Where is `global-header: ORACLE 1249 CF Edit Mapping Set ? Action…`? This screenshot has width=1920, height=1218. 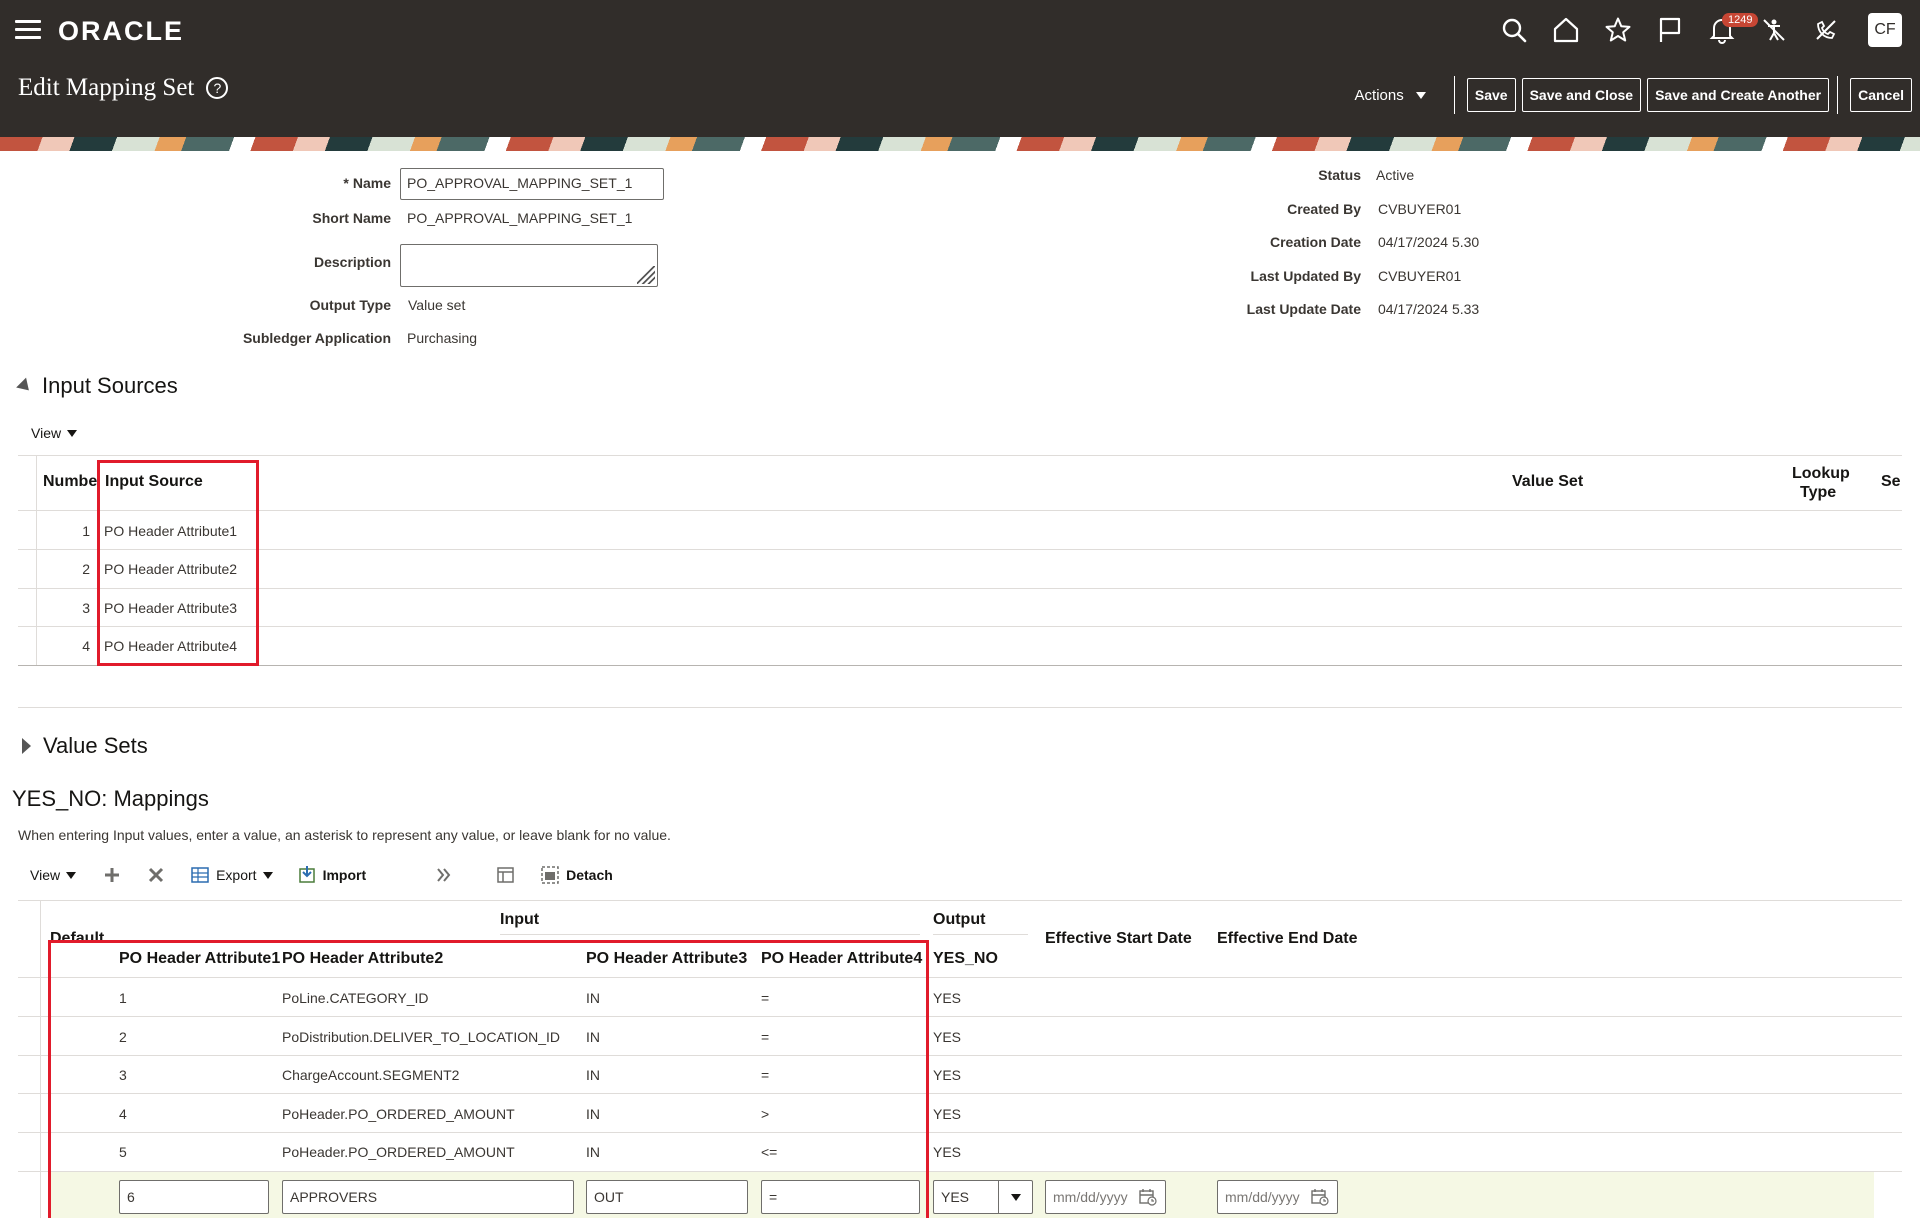 global-header: ORACLE 1249 CF Edit Mapping Set ? Action… is located at coordinates (960, 68).